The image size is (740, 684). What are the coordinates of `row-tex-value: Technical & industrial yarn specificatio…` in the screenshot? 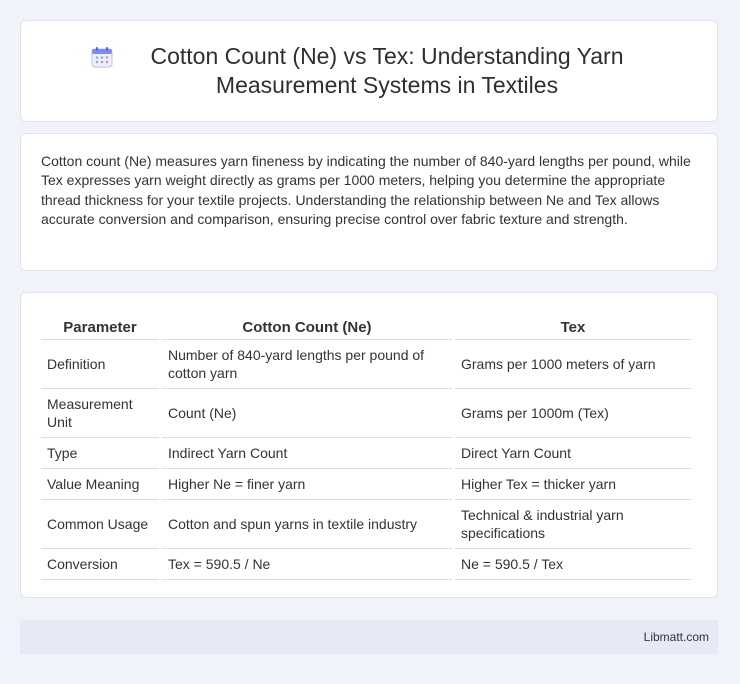 It's located at (573, 524).